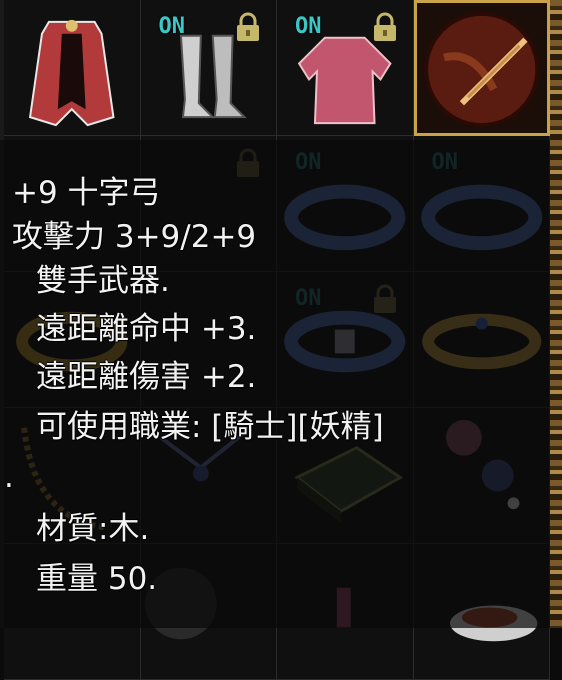  What do you see at coordinates (208, 68) in the screenshot?
I see `inventory-slot-silver-boots: ON` at bounding box center [208, 68].